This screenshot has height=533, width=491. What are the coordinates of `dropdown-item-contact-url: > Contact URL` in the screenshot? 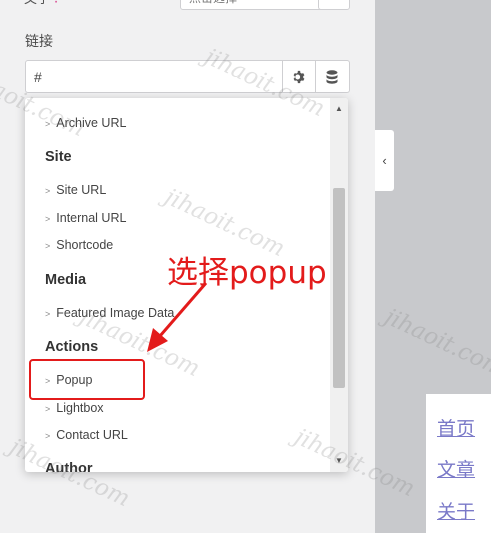 It's located at (86, 435).